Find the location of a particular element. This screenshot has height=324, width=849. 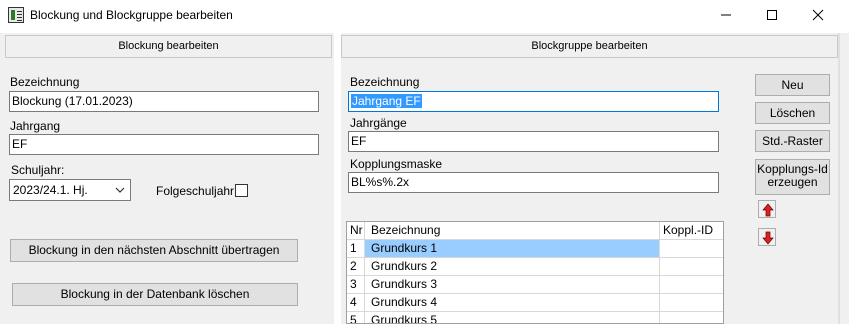

cell-nr: 1 is located at coordinates (356, 249).